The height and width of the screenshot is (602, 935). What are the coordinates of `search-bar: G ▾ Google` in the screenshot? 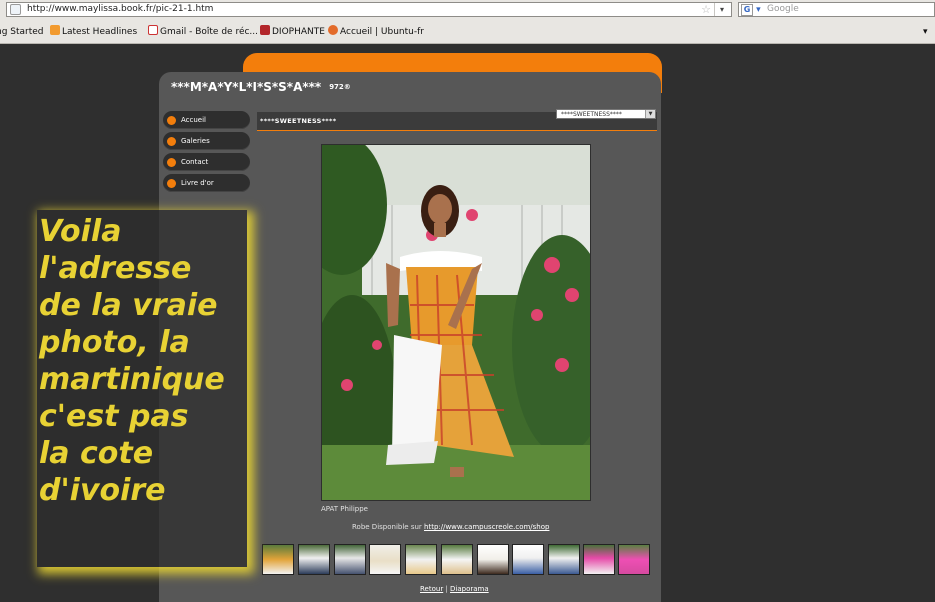 It's located at (836, 9).